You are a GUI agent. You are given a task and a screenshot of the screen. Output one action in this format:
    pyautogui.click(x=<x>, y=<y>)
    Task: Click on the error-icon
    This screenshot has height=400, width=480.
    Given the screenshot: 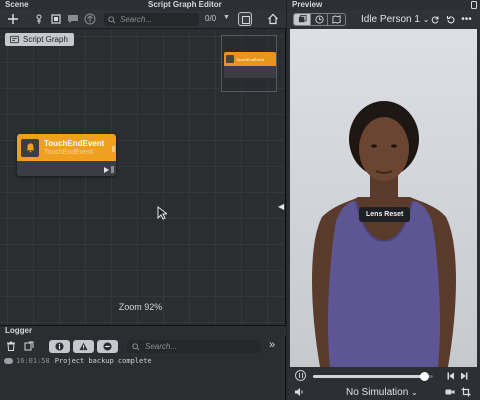 What is the action you would take?
    pyautogui.click(x=107, y=346)
    